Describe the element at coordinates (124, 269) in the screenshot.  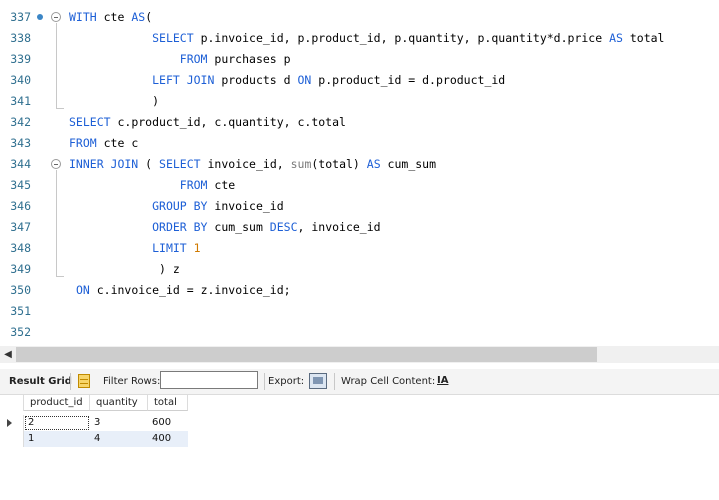
I see `code-text: ) z` at that location.